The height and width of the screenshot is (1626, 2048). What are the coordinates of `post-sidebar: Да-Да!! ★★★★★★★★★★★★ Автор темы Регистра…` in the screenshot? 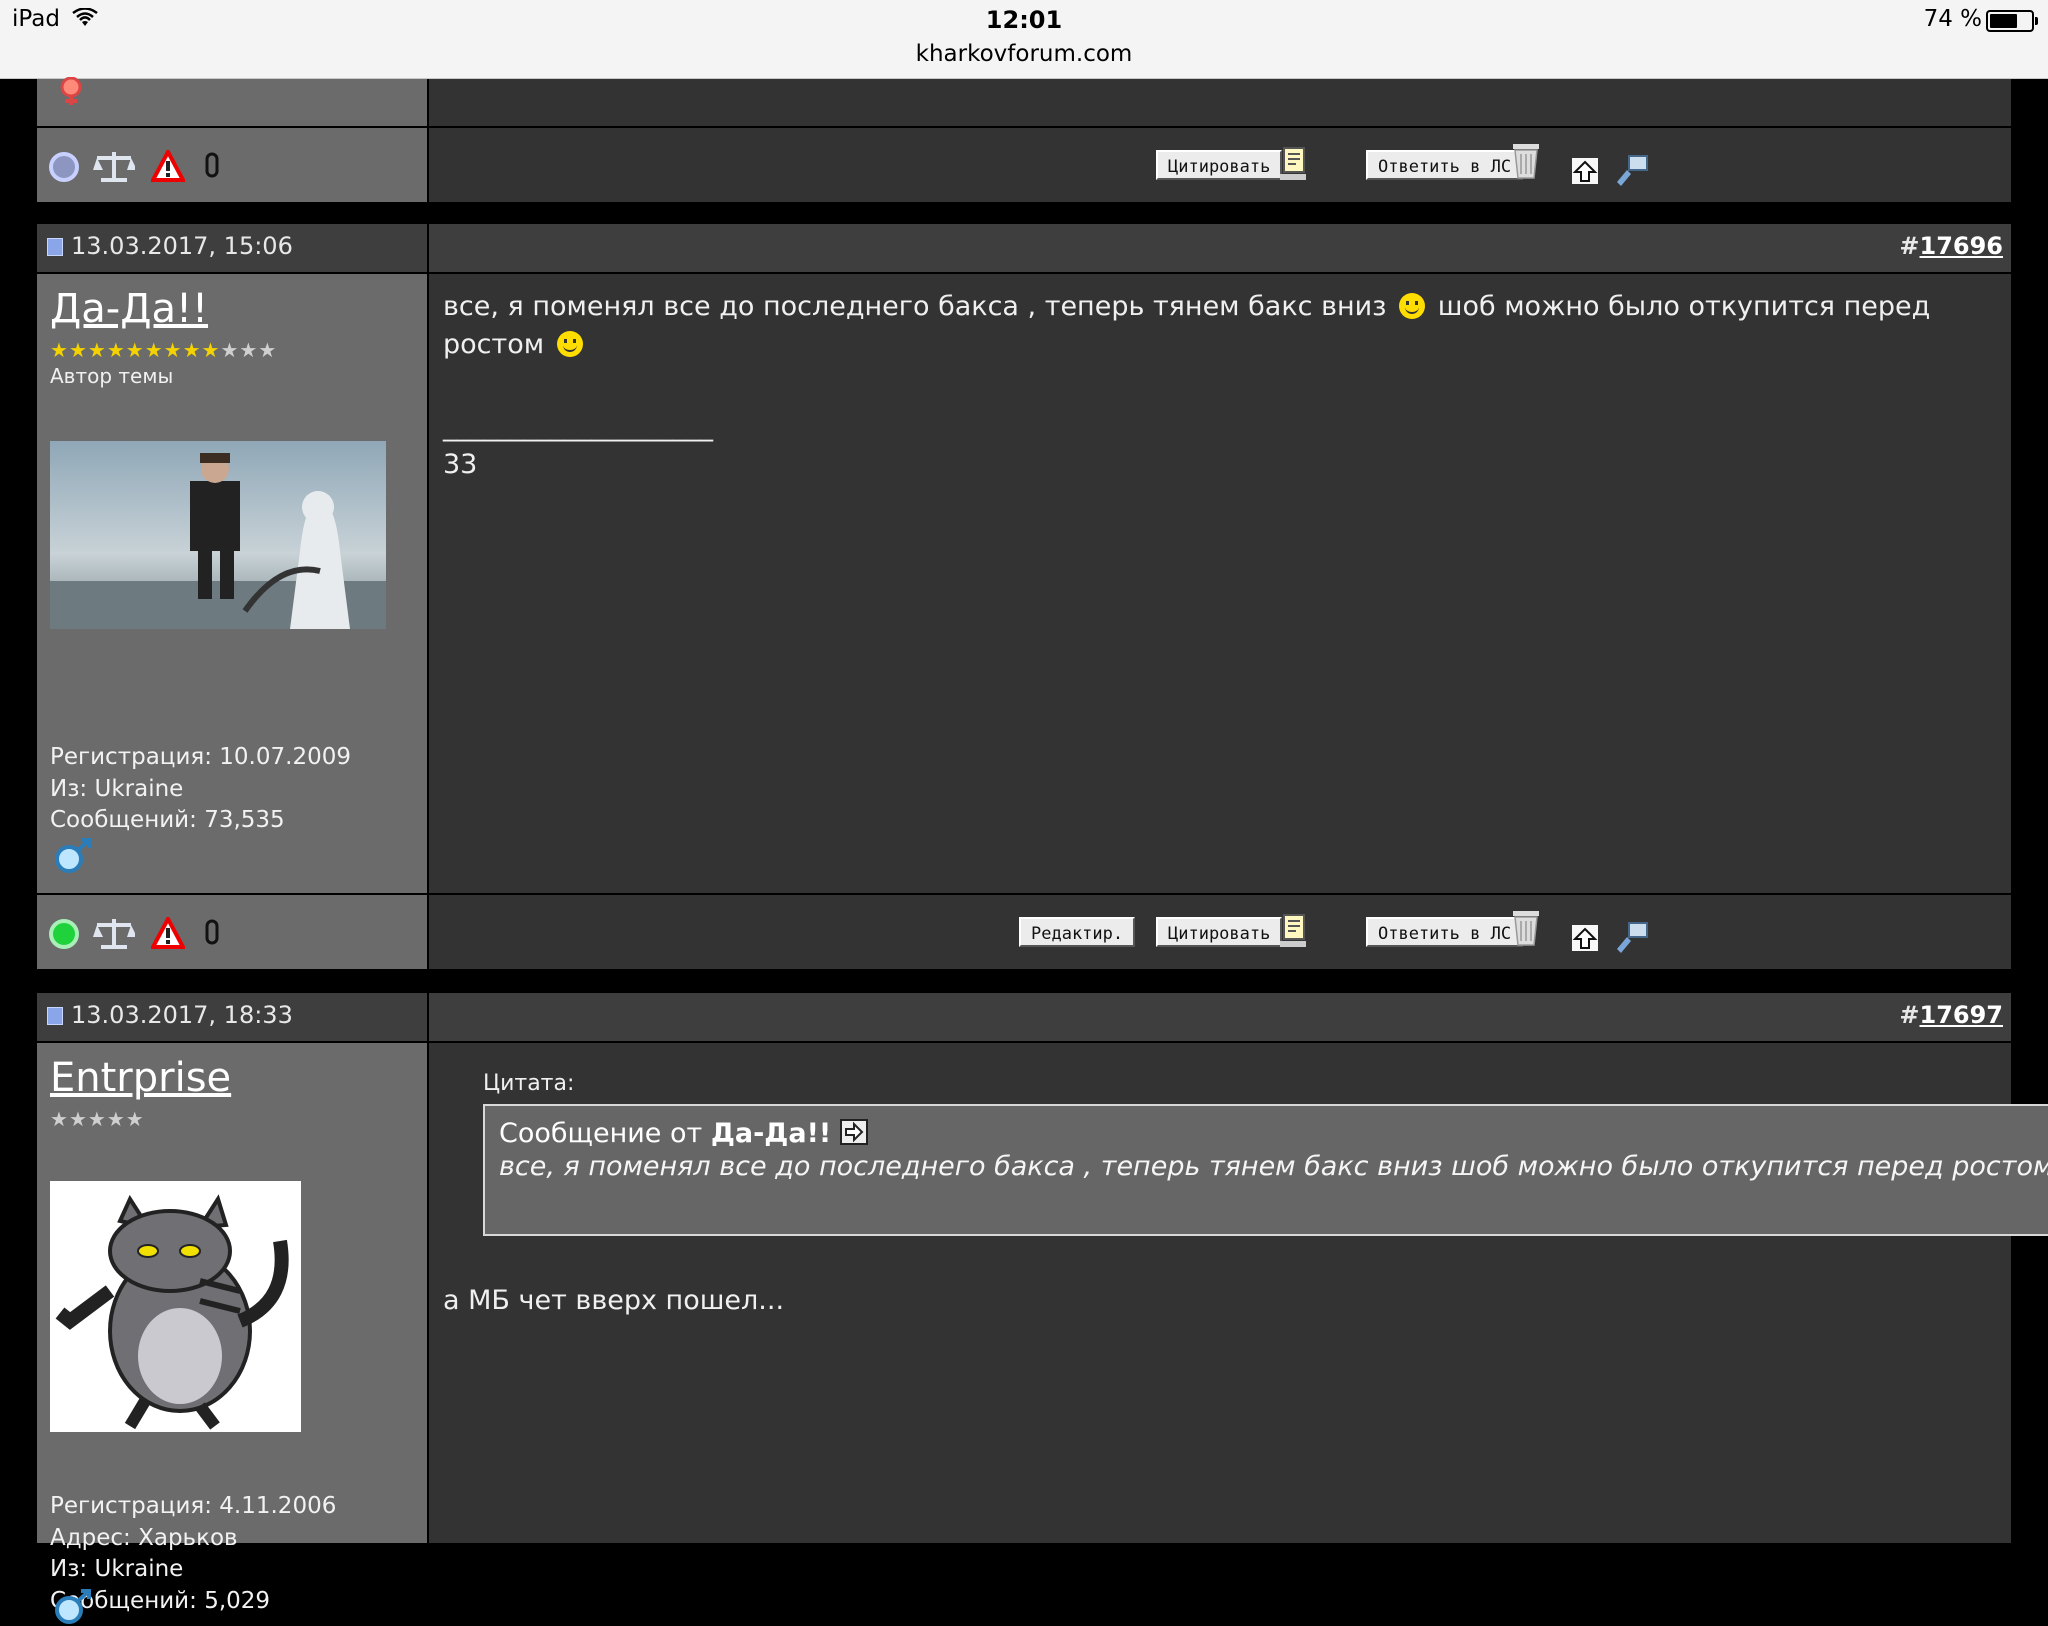 It's located at (232, 583).